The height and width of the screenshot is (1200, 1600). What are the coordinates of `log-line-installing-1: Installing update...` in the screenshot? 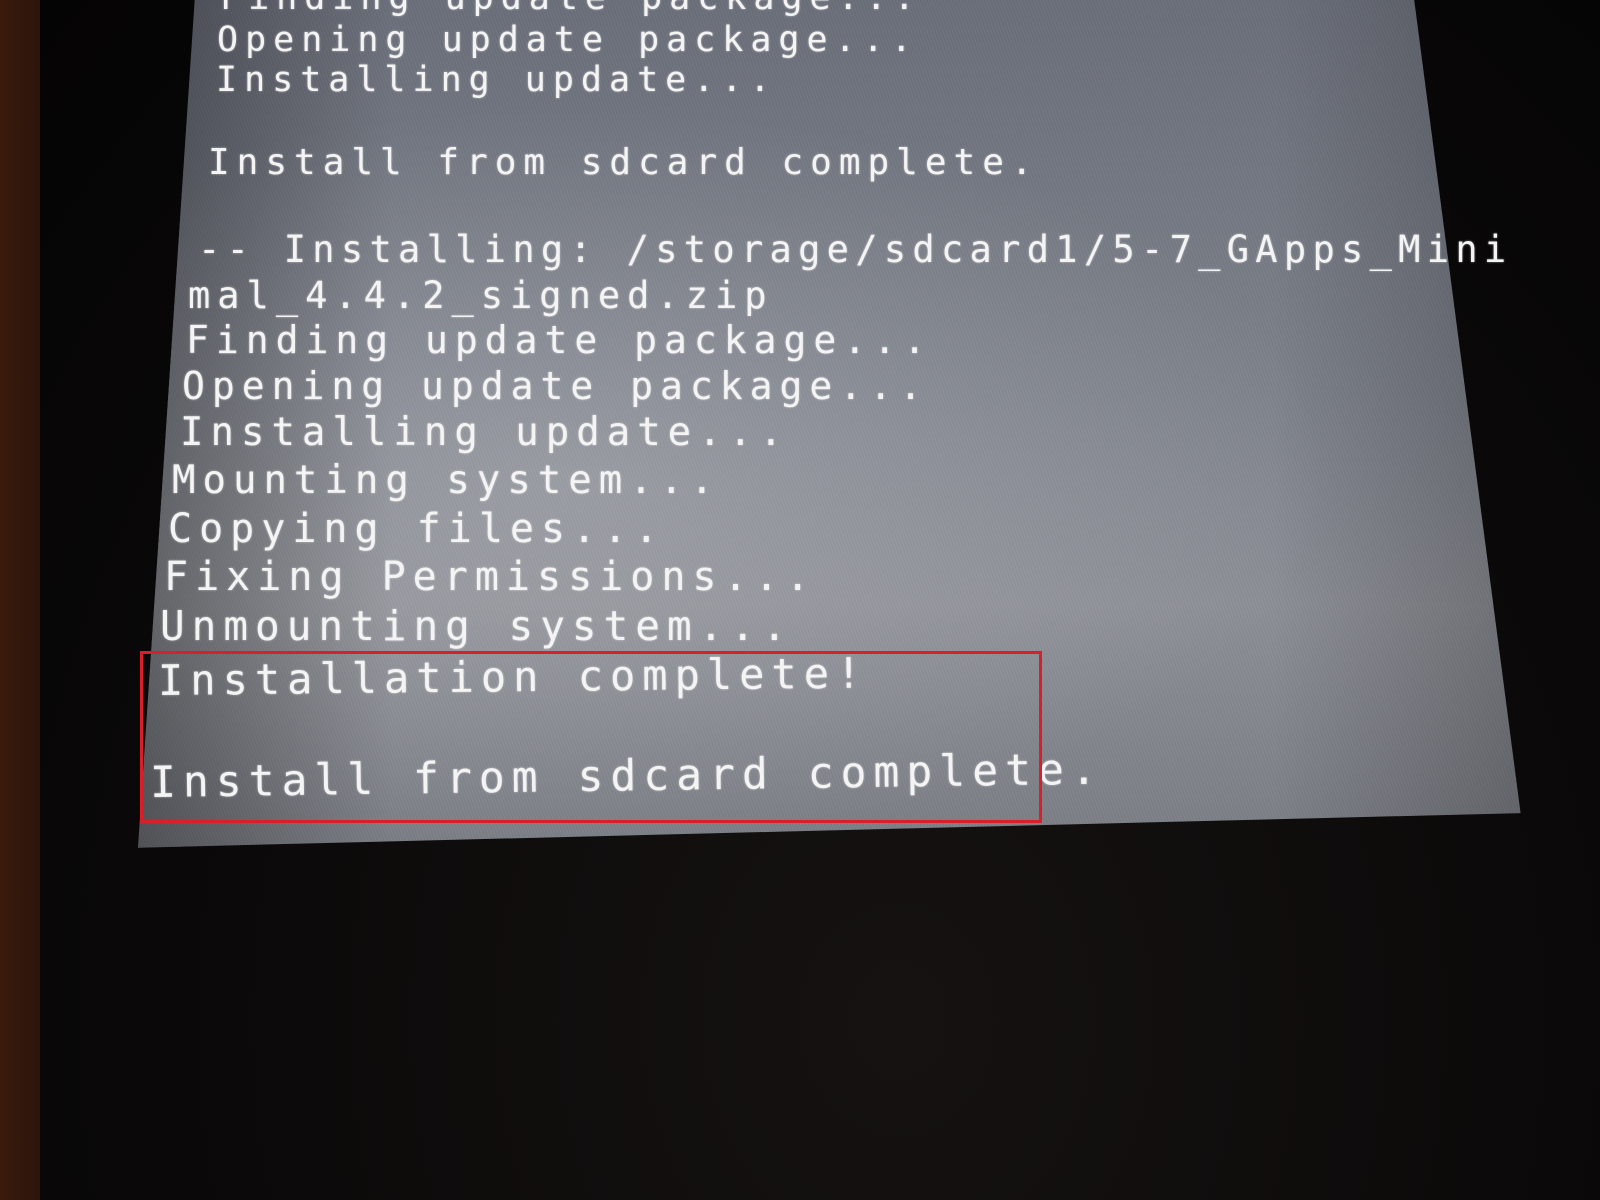 It's located at (497, 80).